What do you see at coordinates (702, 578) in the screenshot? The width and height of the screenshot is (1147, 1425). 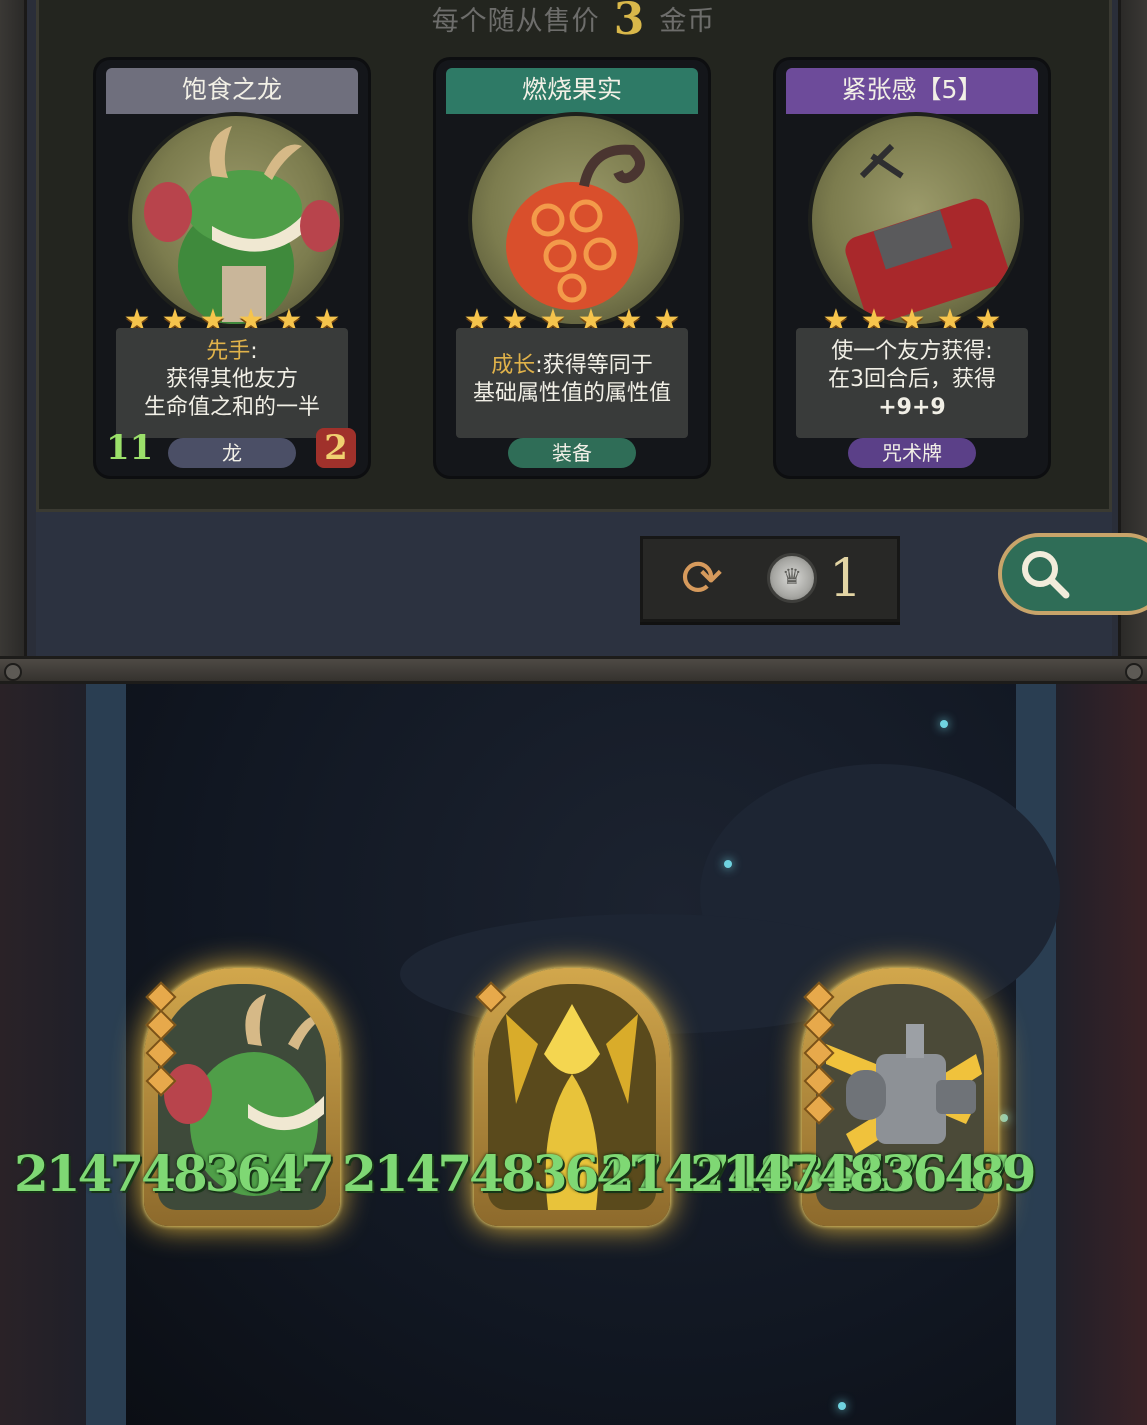 I see `refresh-icon: ⟳` at bounding box center [702, 578].